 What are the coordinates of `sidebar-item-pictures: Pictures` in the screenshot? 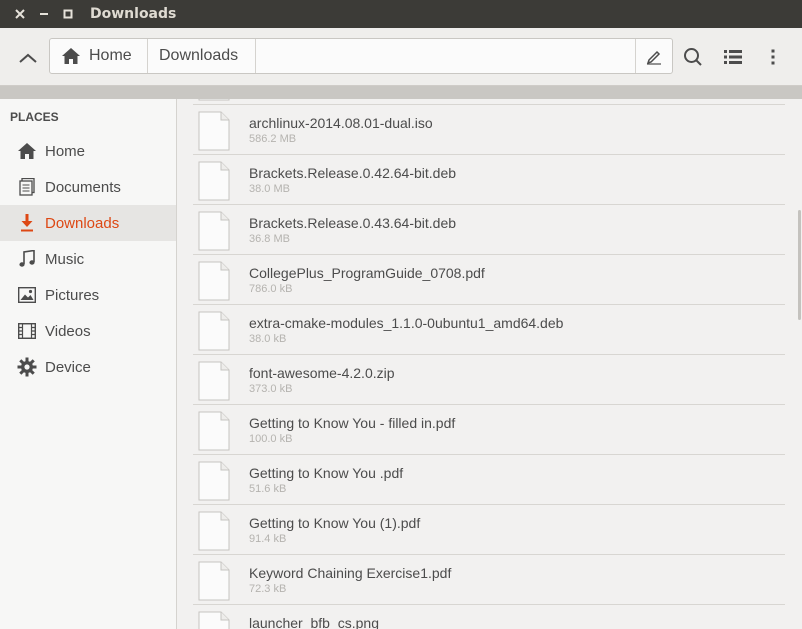 It's located at (88, 295).